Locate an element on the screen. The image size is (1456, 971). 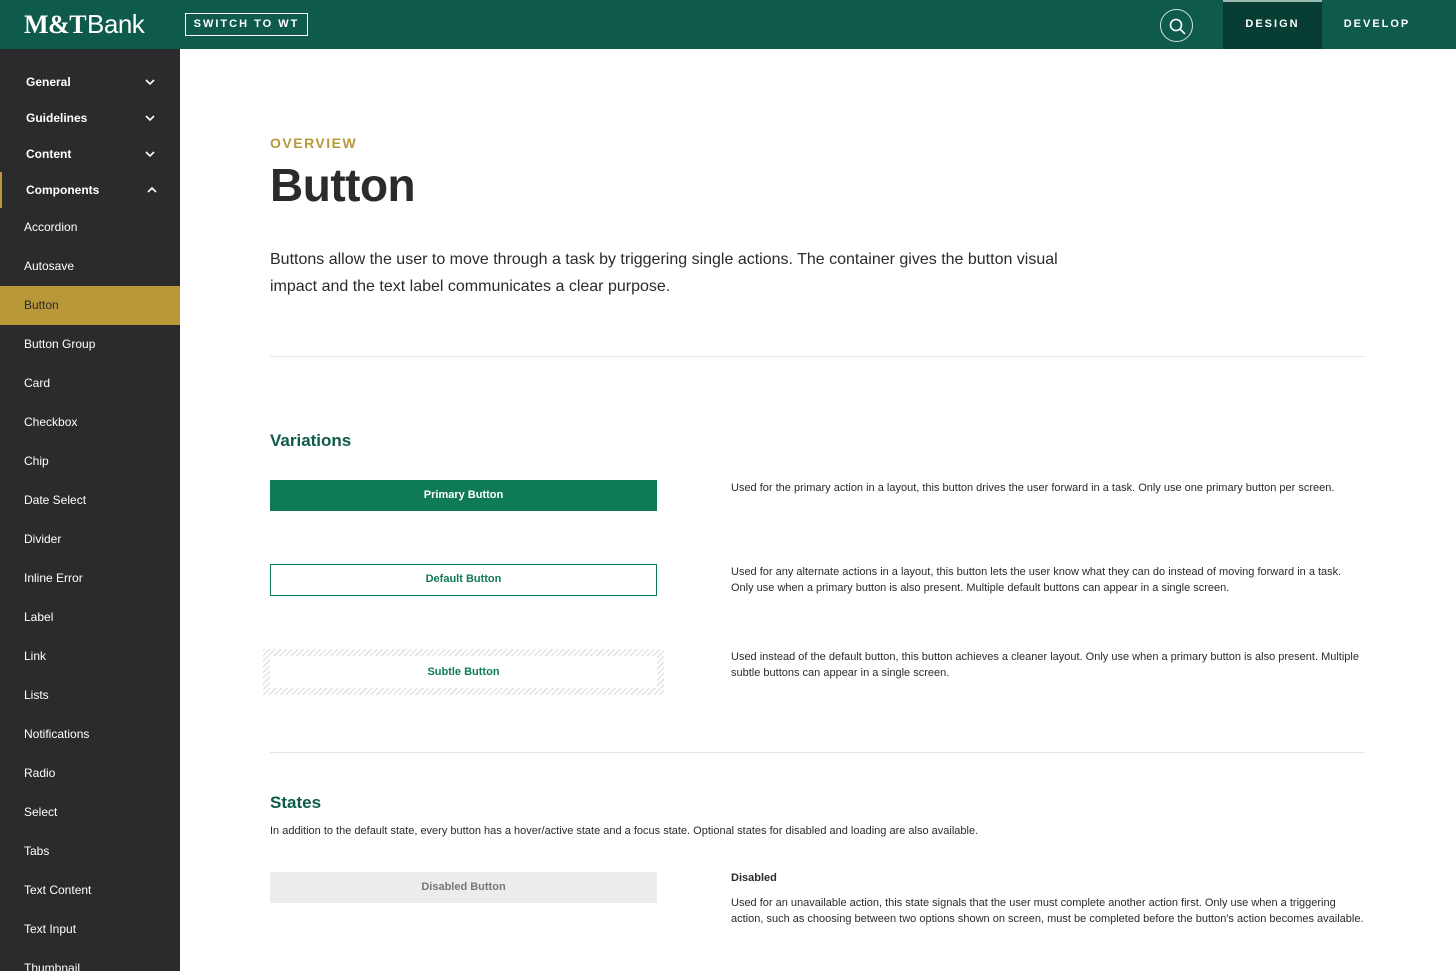
tab-develop: DEVELOP is located at coordinates (1377, 24).